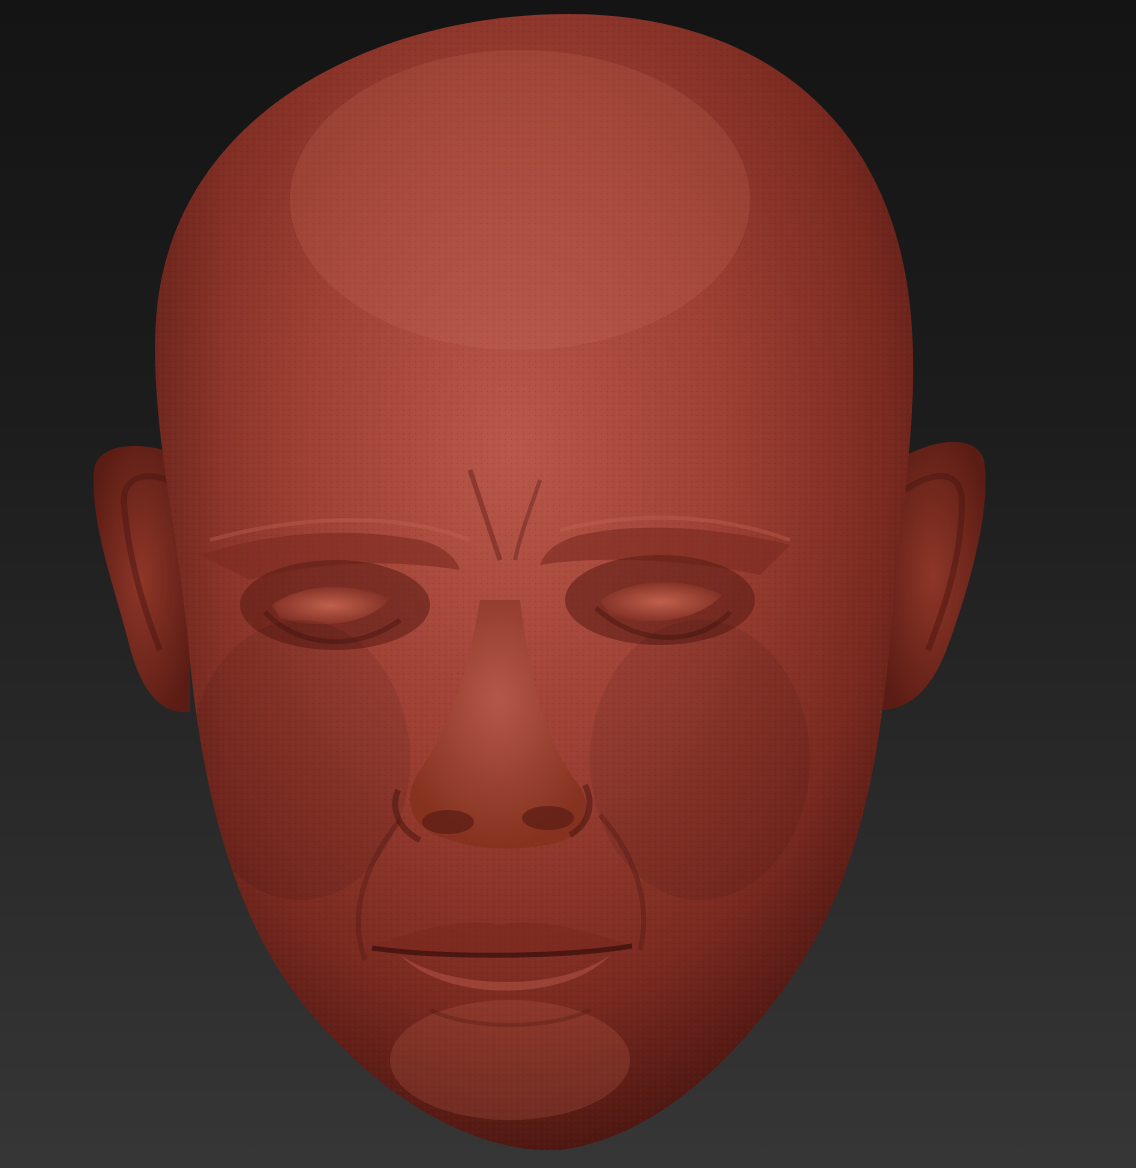 This screenshot has height=1168, width=1136. What do you see at coordinates (448, 822) in the screenshot?
I see `left-nostril` at bounding box center [448, 822].